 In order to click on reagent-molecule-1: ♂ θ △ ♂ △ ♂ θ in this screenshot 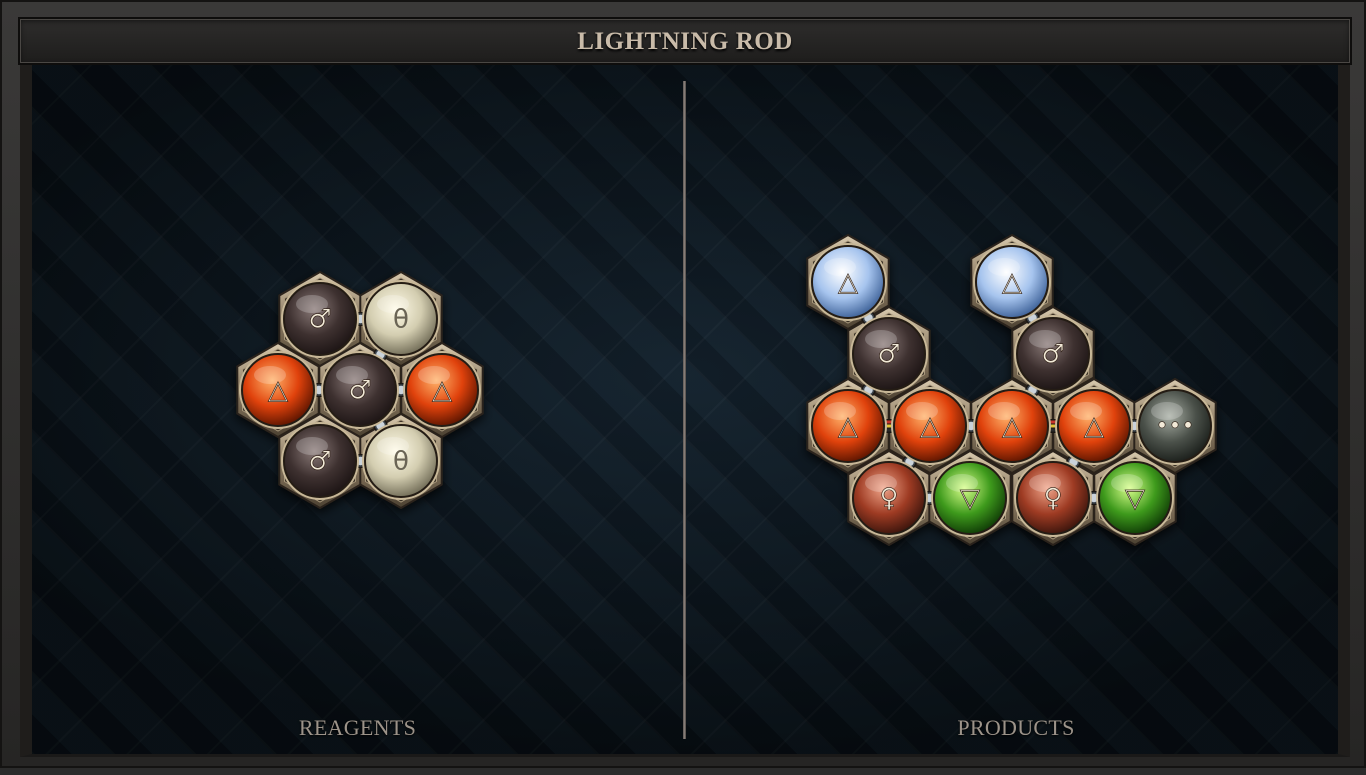, I will do `click(360, 390)`.